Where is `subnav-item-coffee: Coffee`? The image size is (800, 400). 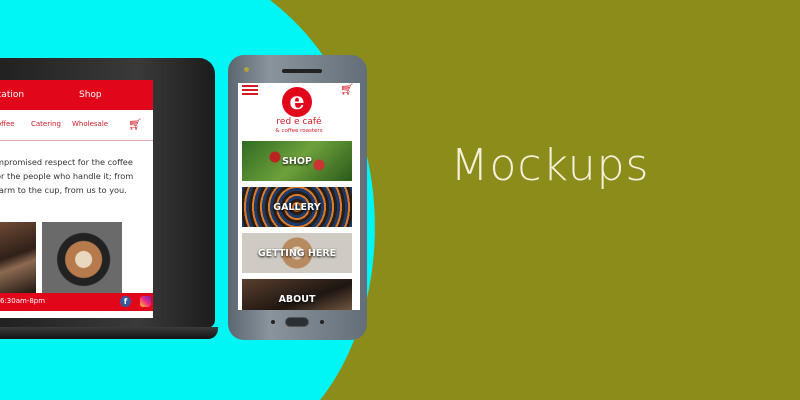
subnav-item-coffee: Coffee is located at coordinates (7, 124).